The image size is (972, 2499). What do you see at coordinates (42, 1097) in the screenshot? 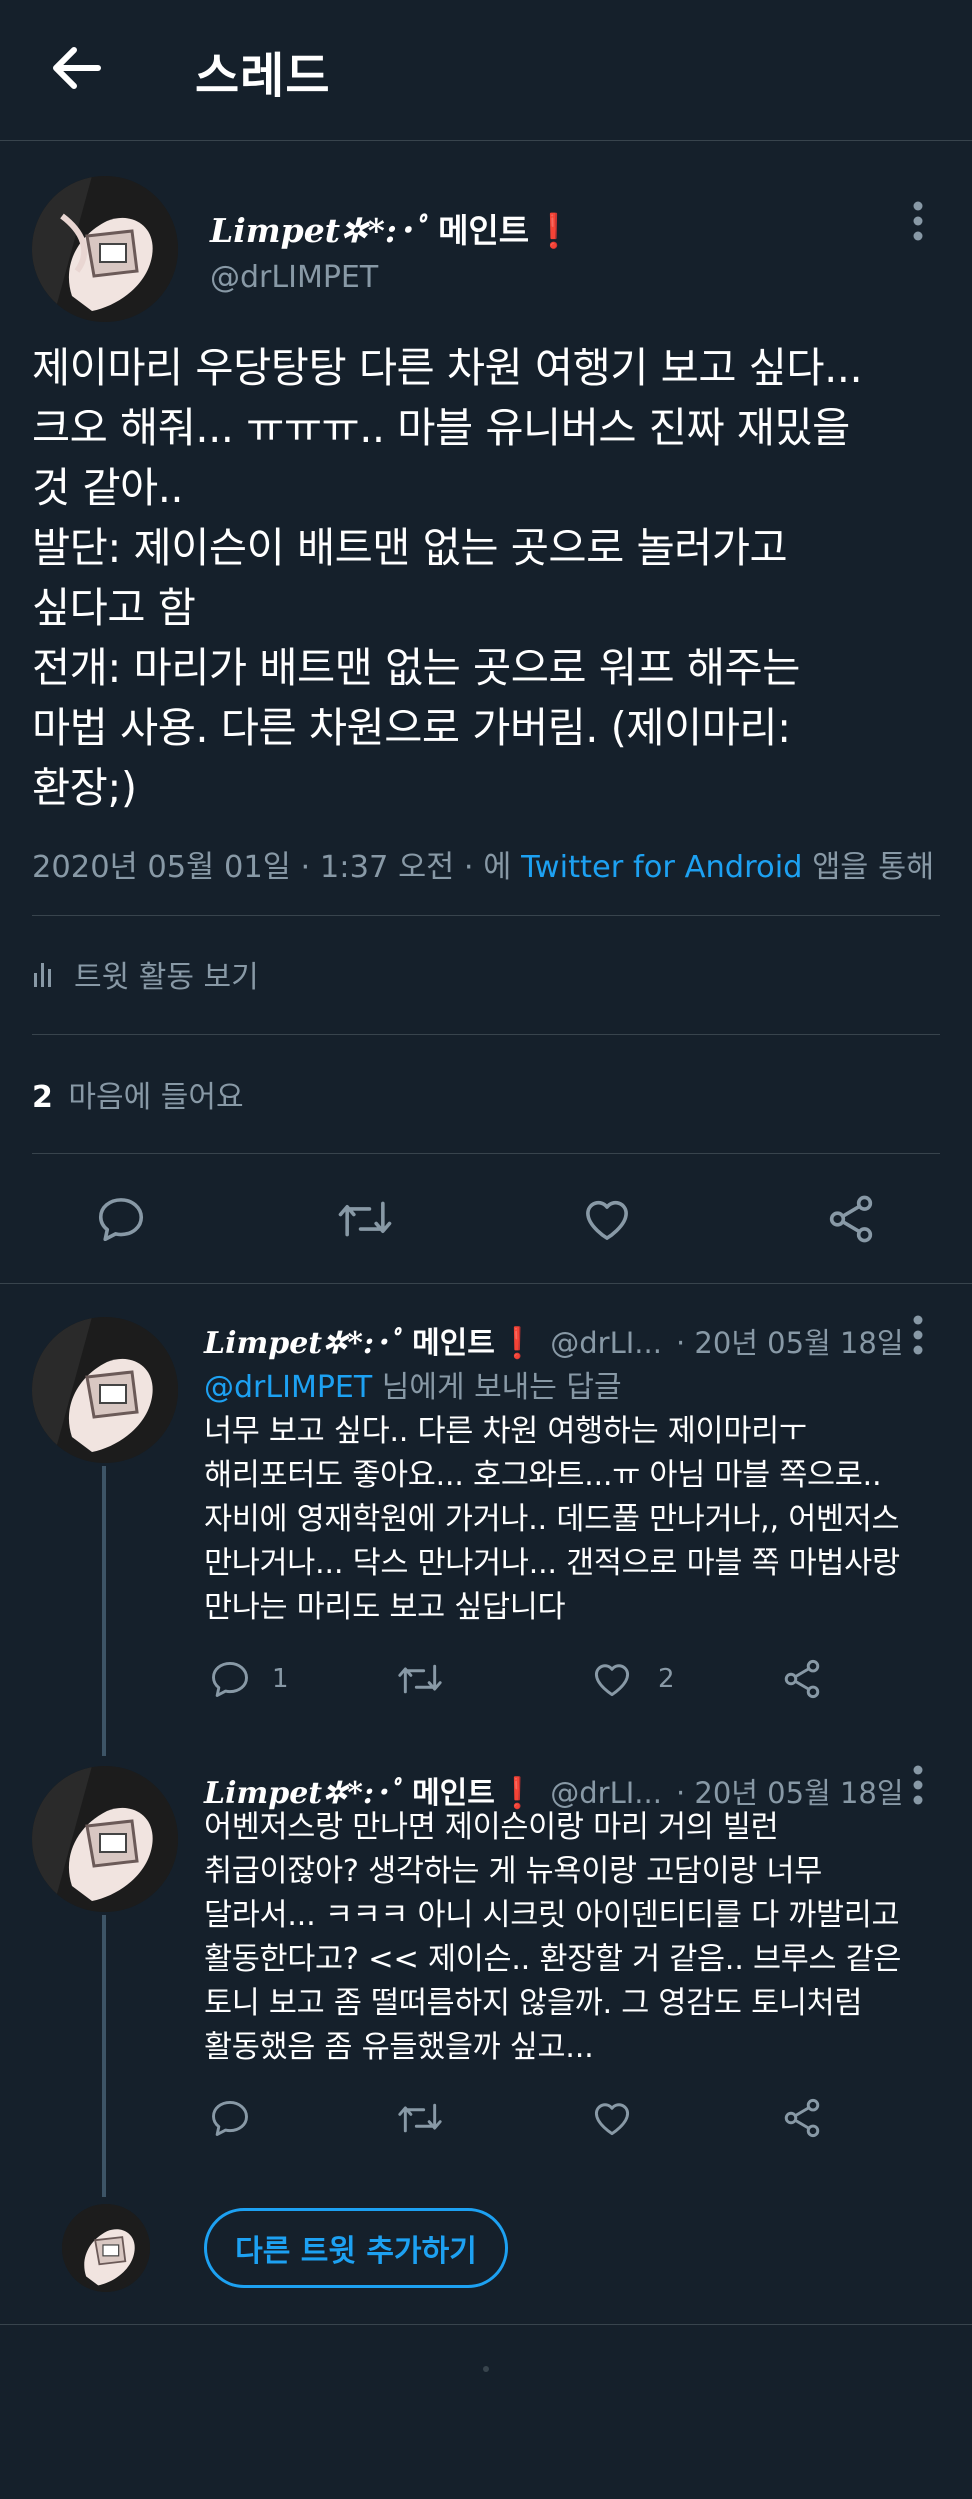
I see `likes-count: 2` at bounding box center [42, 1097].